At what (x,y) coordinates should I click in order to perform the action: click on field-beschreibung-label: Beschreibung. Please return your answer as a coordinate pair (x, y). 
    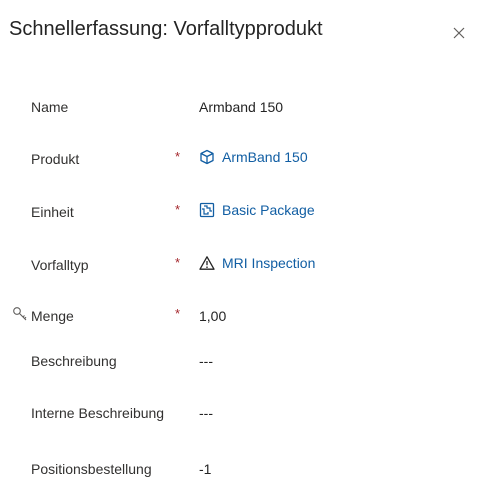
    Looking at the image, I should click on (74, 361).